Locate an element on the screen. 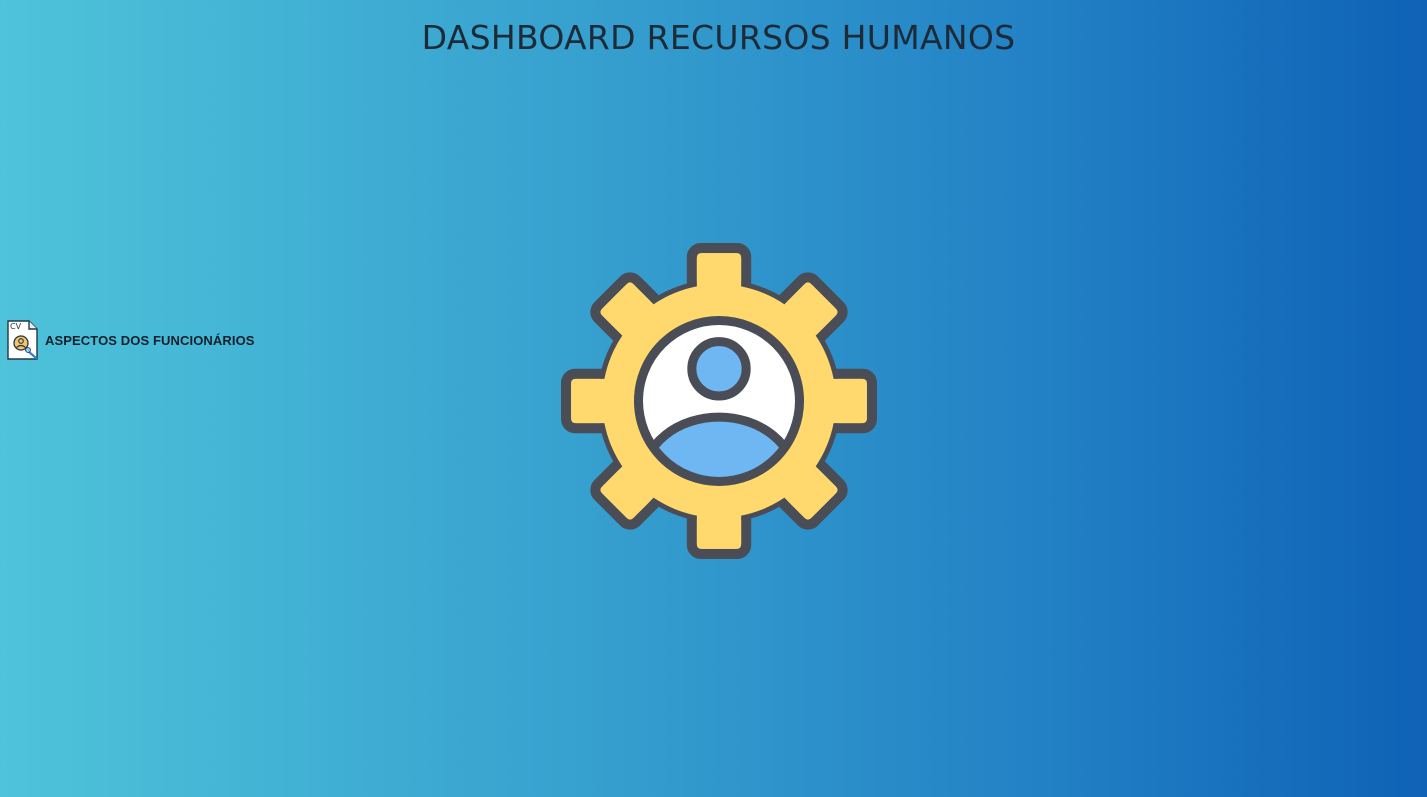  svg-text: CV is located at coordinates (16, 326).